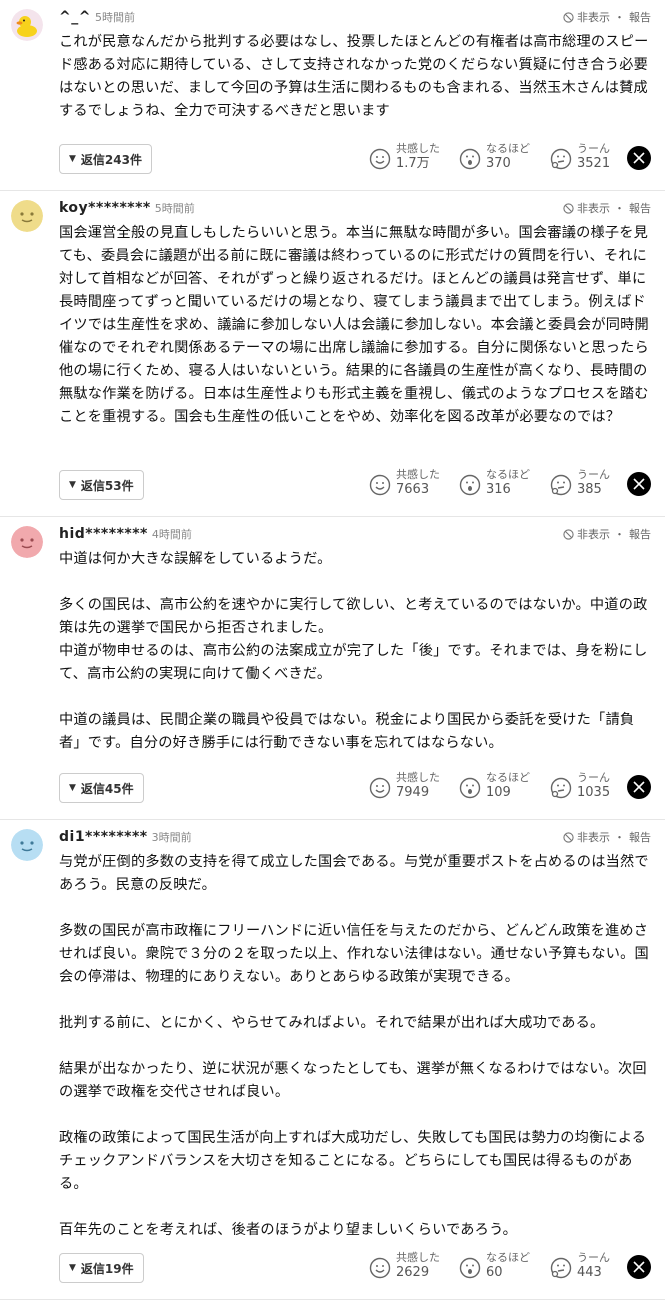  What do you see at coordinates (125, 534) in the screenshot?
I see `comment-username: hid******** 4時間前` at bounding box center [125, 534].